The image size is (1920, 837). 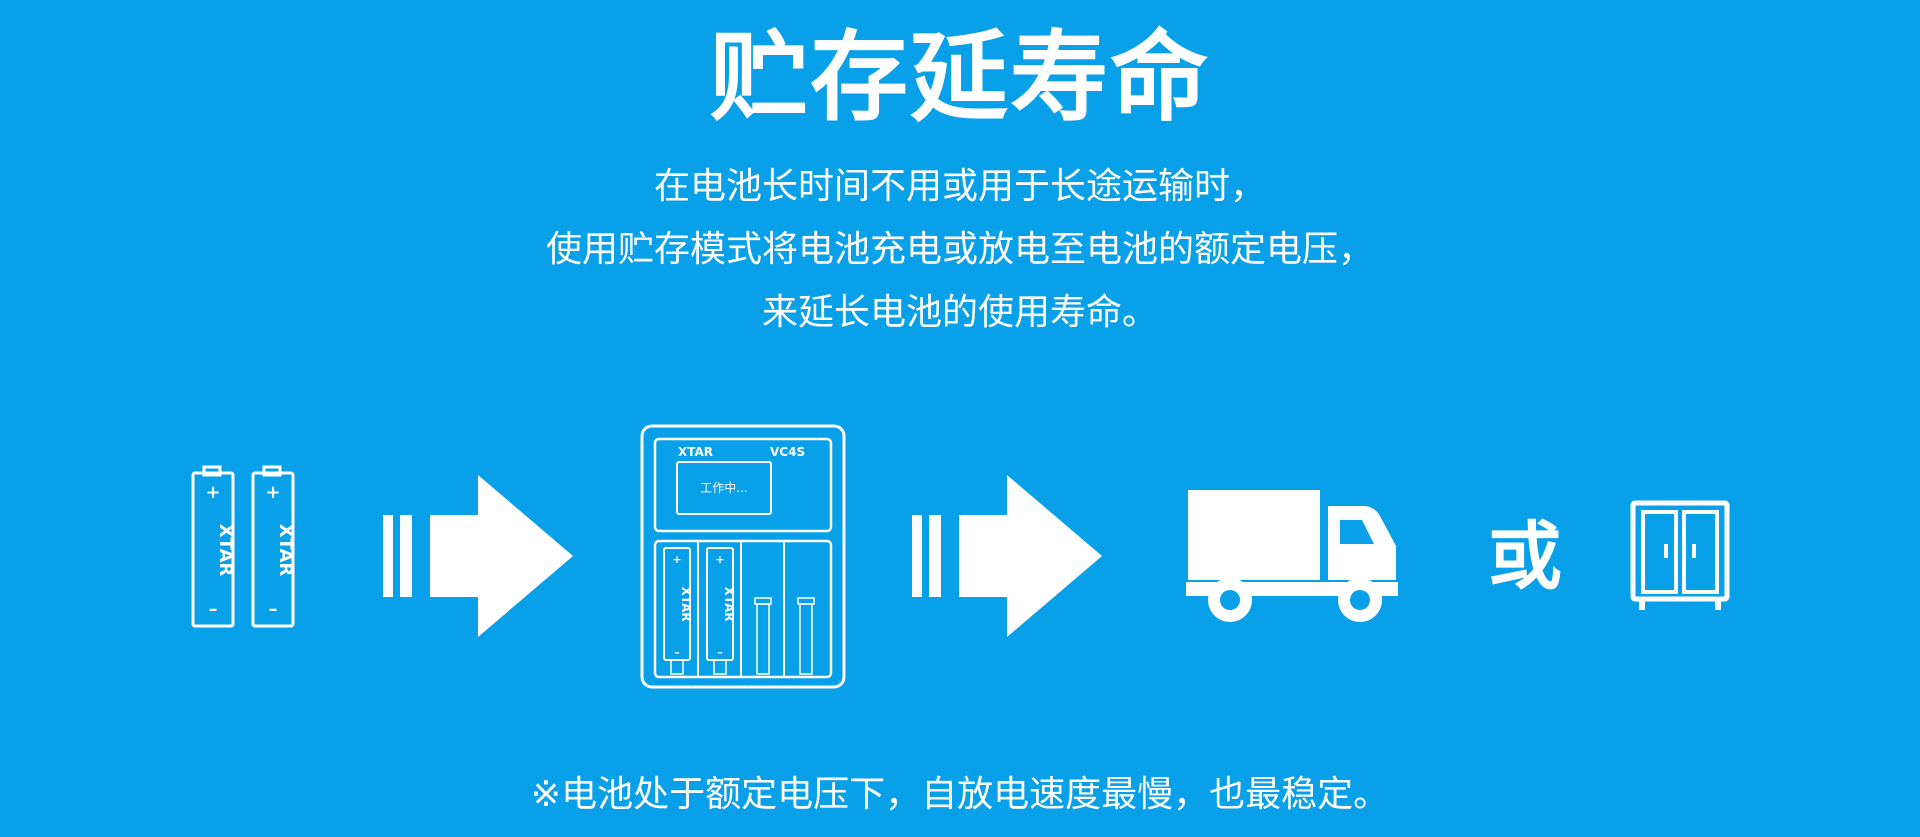 What do you see at coordinates (787, 452) in the screenshot?
I see `charger-model-label: VC4S` at bounding box center [787, 452].